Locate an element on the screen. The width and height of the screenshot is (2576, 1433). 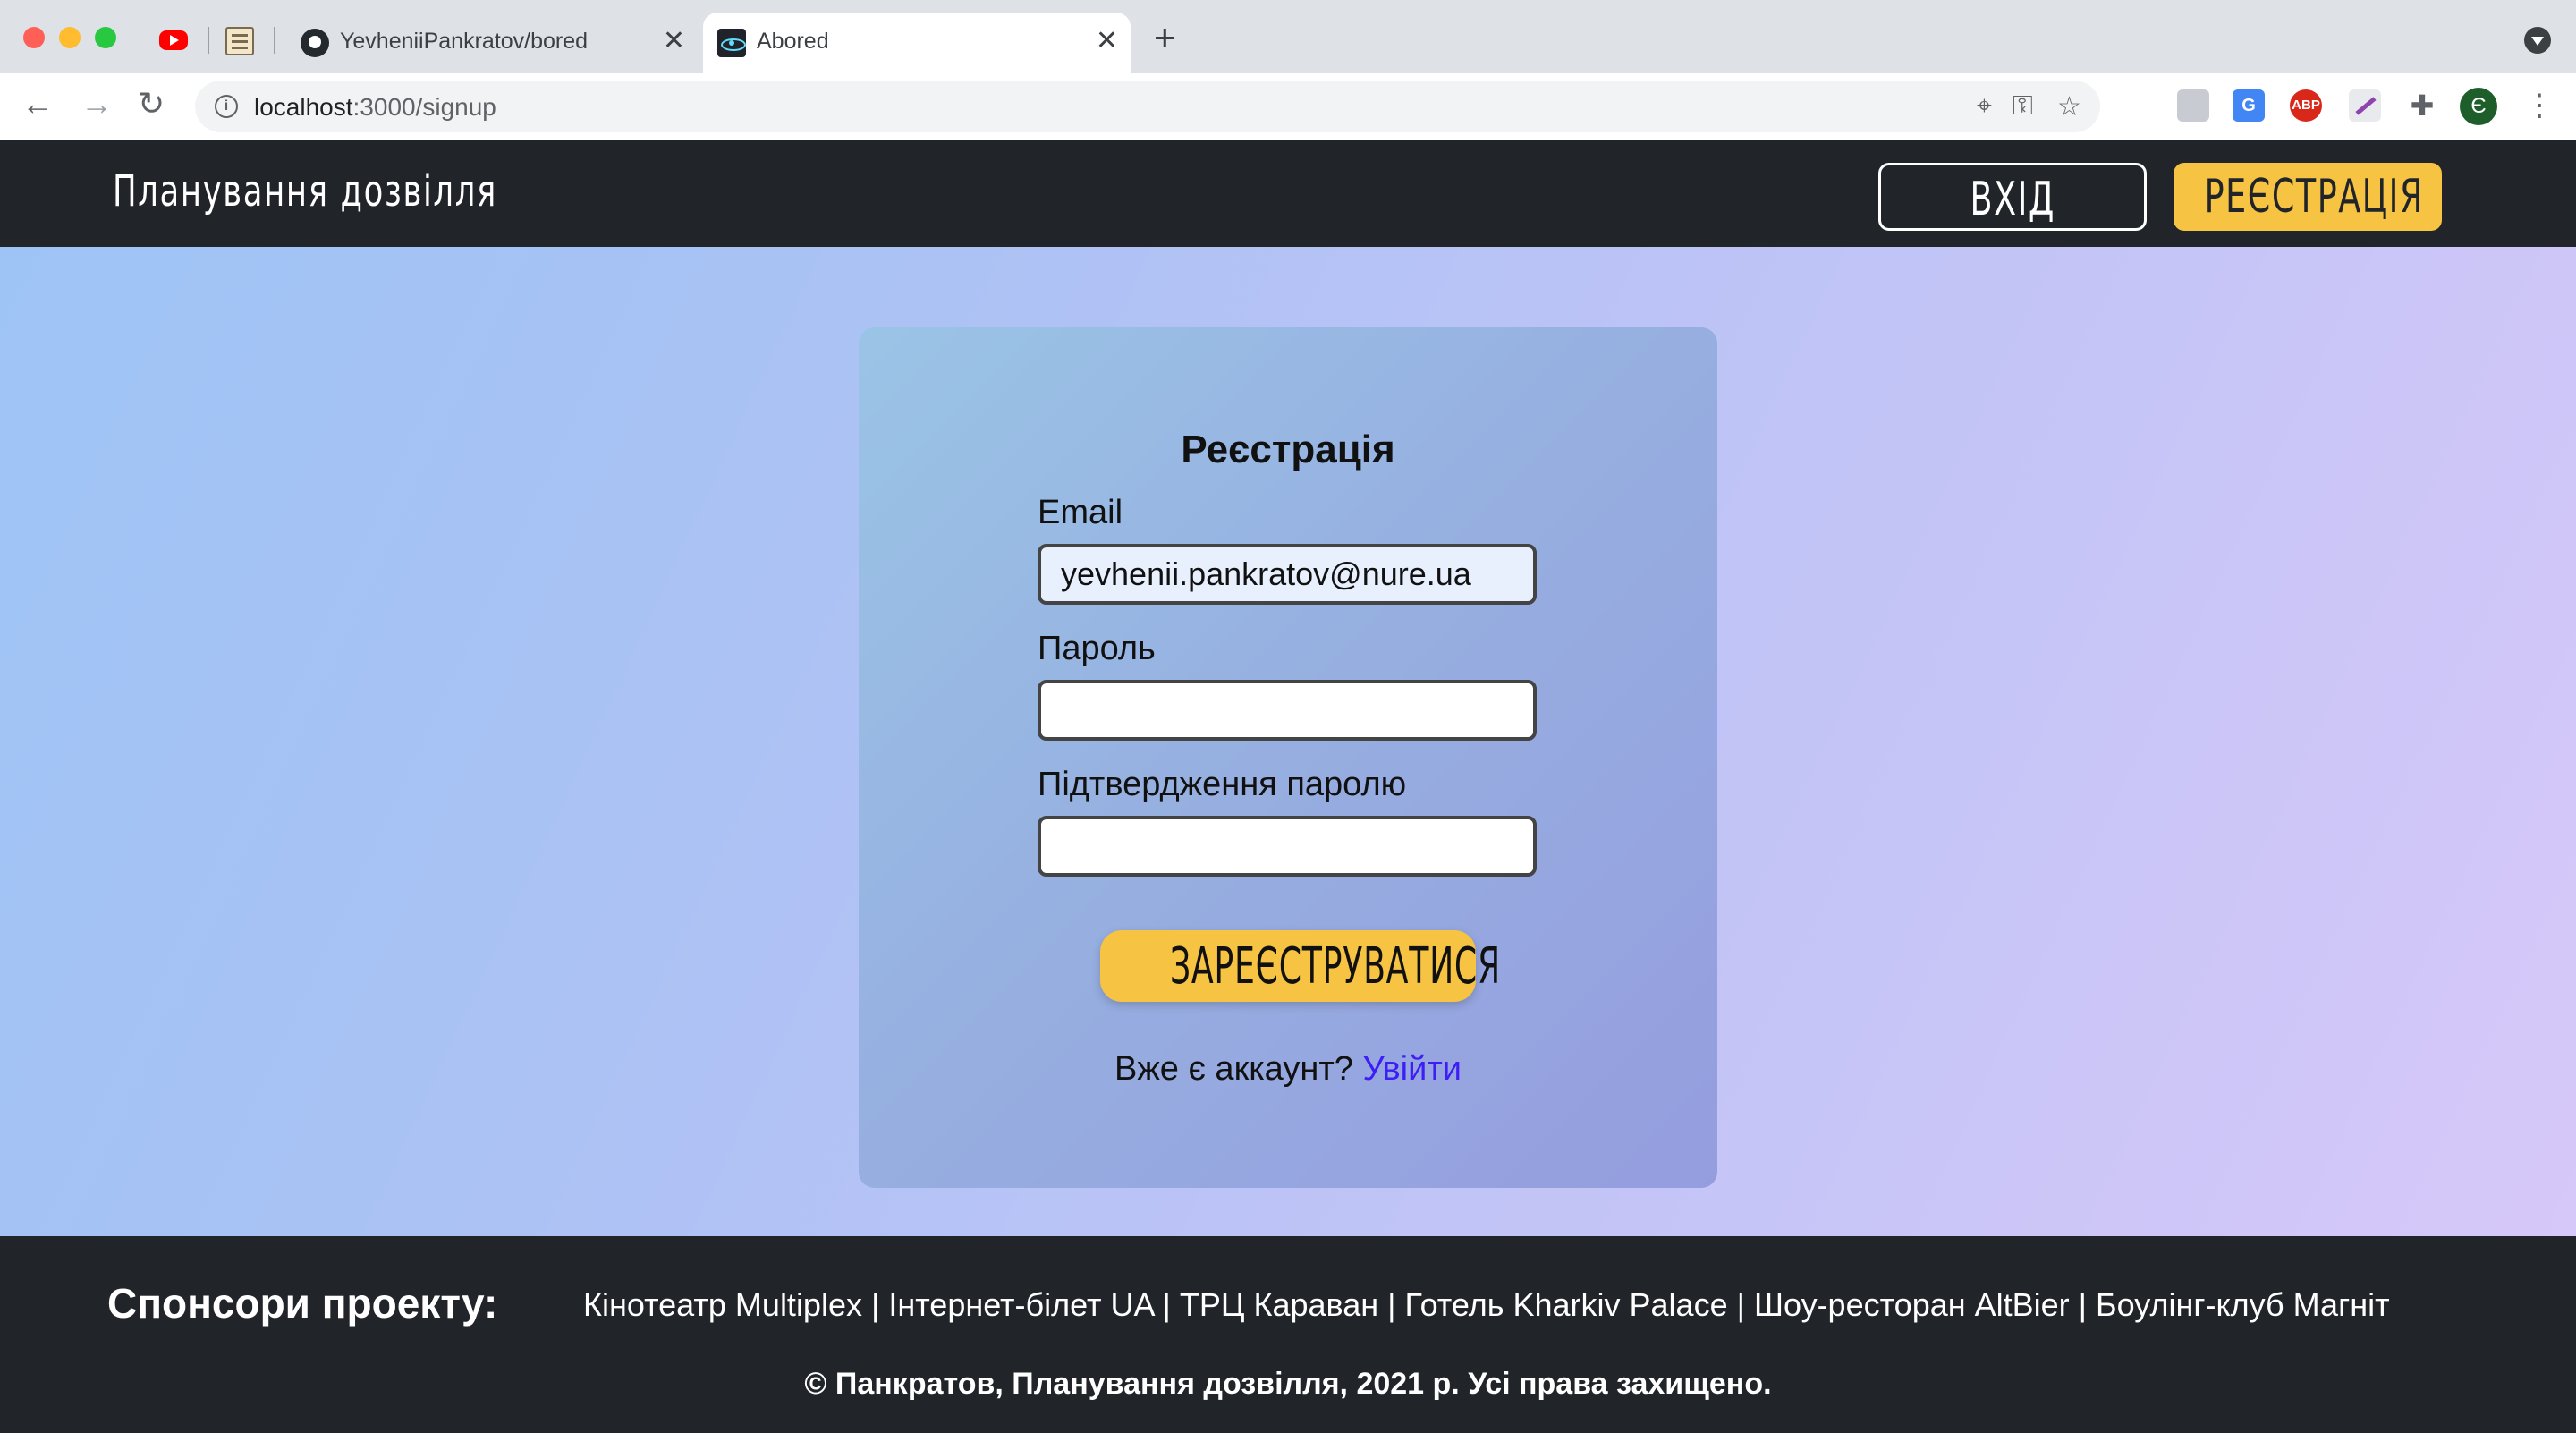
tab-github: YevheniiPankratov/bored ✕ is located at coordinates (492, 43).